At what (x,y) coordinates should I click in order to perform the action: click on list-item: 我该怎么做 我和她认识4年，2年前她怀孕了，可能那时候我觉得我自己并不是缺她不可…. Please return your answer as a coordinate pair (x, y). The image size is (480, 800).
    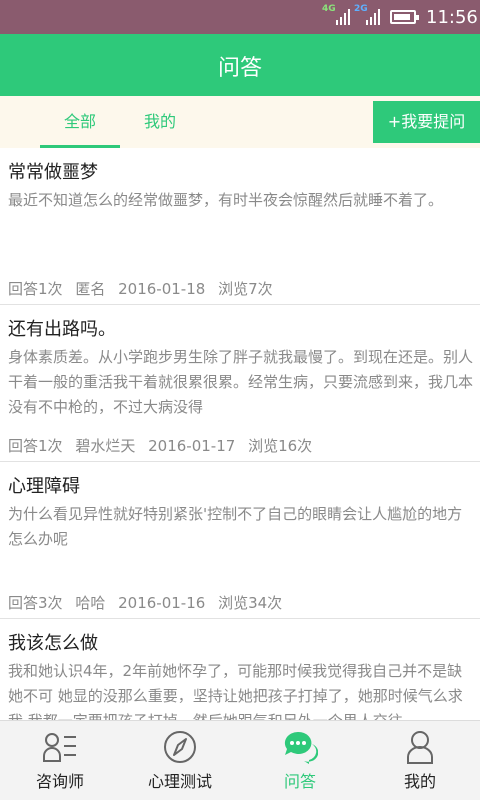
    Looking at the image, I should click on (240, 669).